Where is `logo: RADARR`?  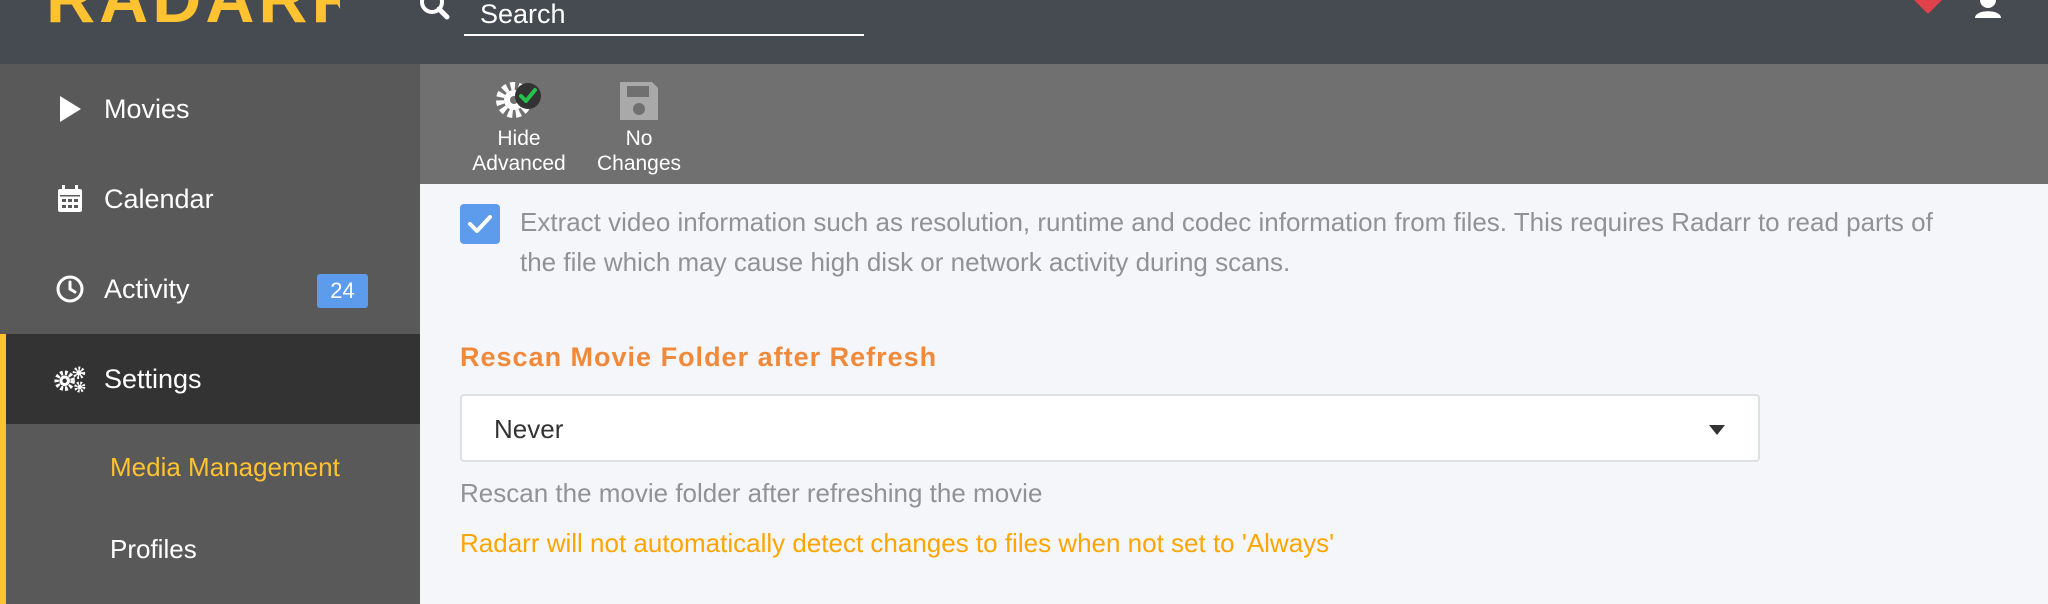 logo: RADARR is located at coordinates (190, 24).